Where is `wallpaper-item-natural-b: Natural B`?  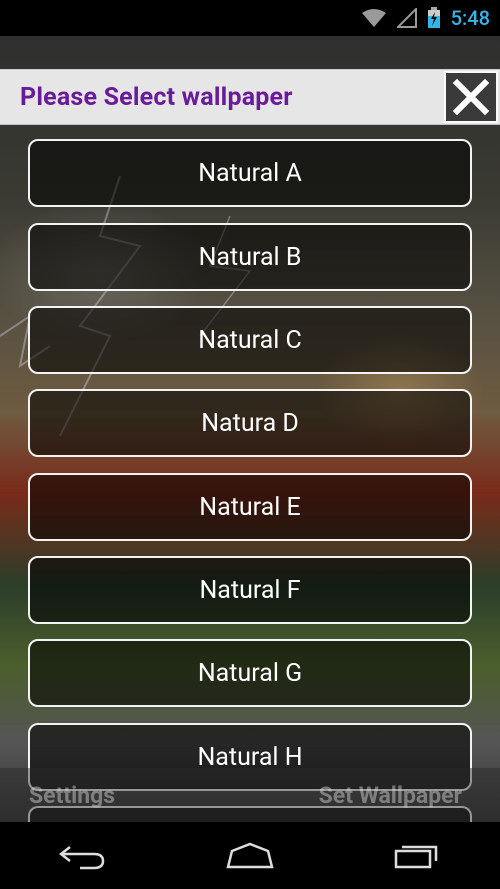
wallpaper-item-natural-b: Natural B is located at coordinates (250, 257).